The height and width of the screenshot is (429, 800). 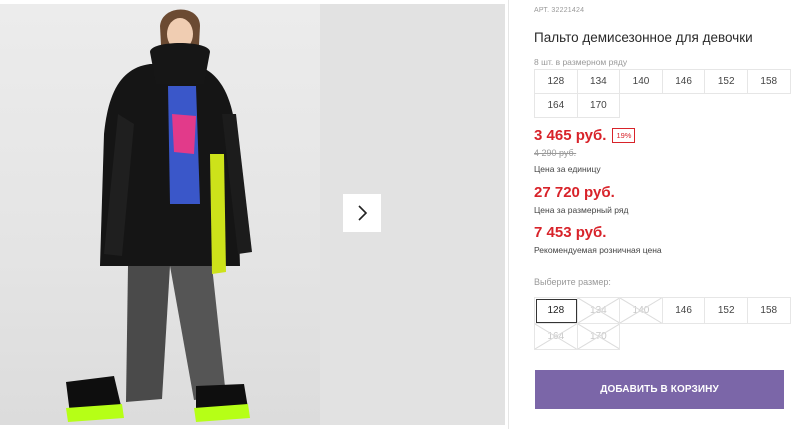 I want to click on size-option-label: 146, so click(x=683, y=310).